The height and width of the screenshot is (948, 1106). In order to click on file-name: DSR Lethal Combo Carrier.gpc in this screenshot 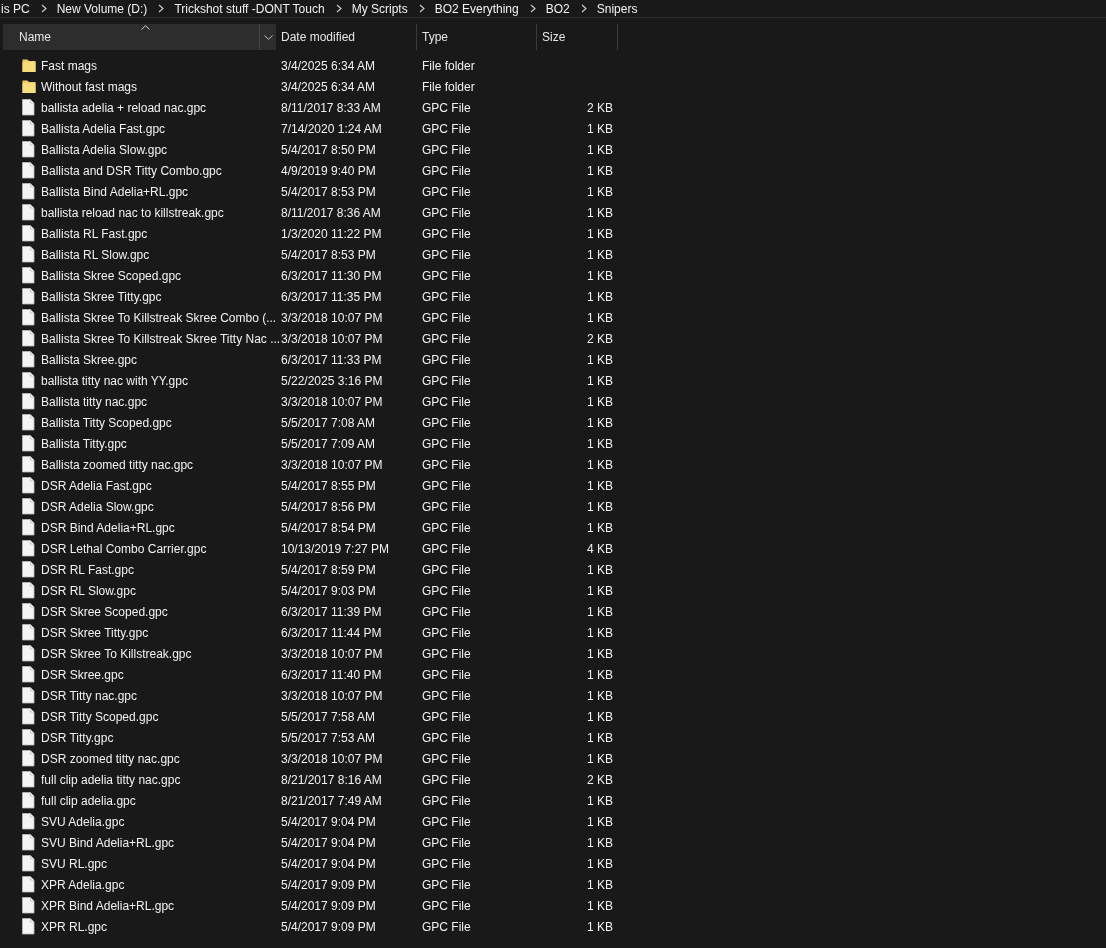, I will do `click(124, 548)`.